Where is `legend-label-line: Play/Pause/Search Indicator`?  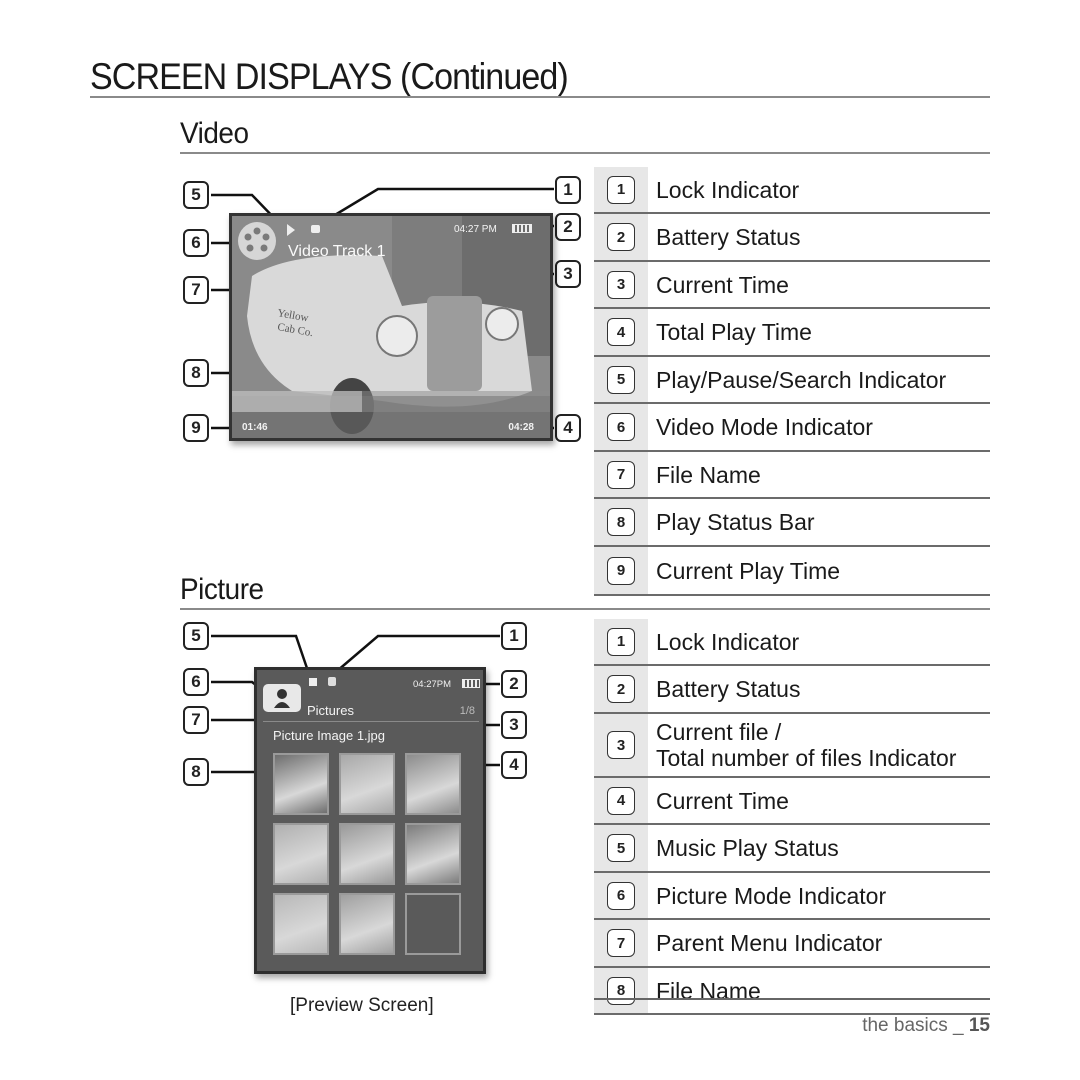
legend-label-line: Play/Pause/Search Indicator is located at coordinates (801, 379).